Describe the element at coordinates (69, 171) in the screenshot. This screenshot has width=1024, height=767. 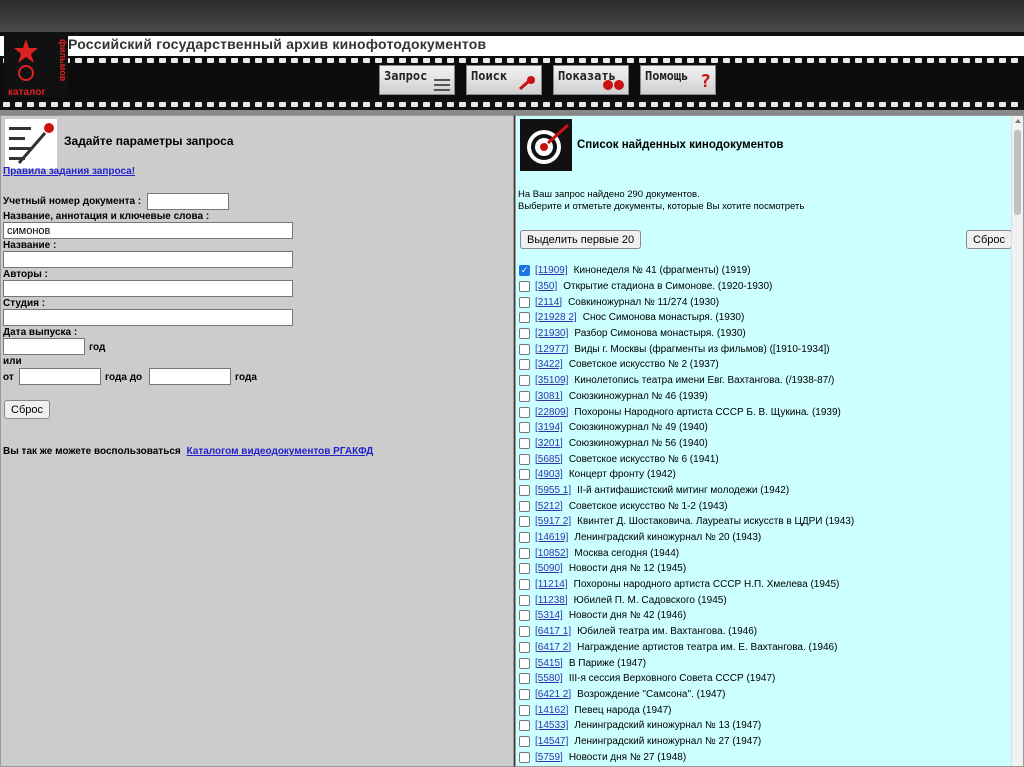
I see `query-rules-link: Правила задания запроса!` at that location.